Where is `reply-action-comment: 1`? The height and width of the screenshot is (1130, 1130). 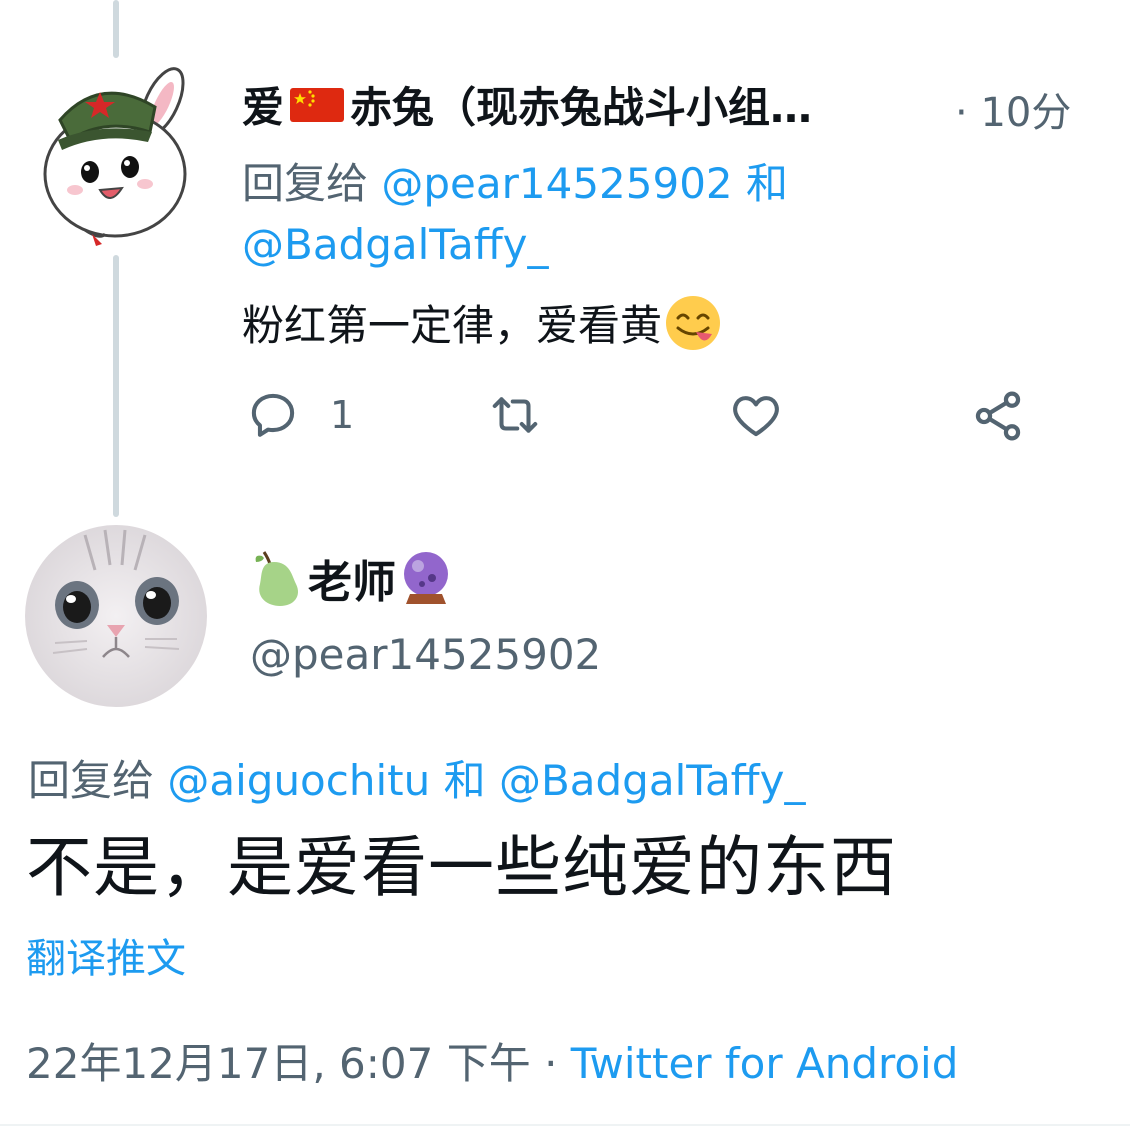
reply-action-comment: 1 is located at coordinates (300, 415).